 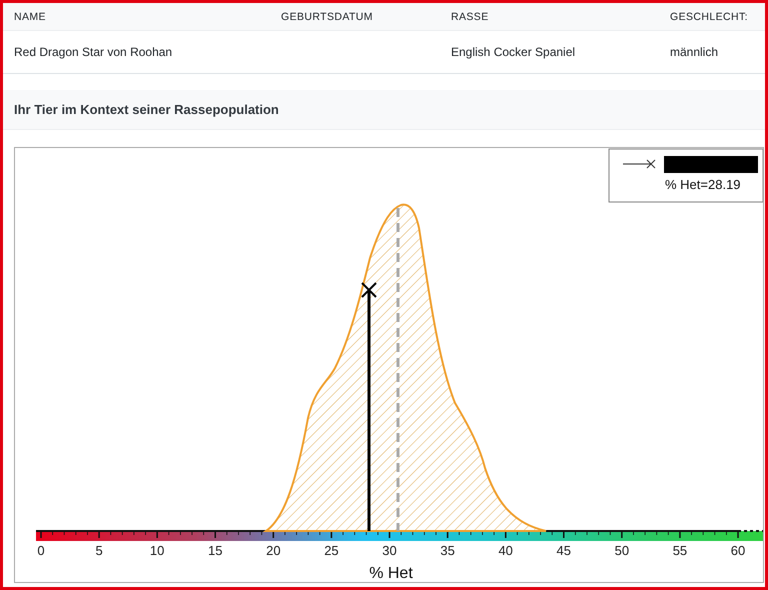 I want to click on legend-label: % Het=28.19, so click(x=703, y=184).